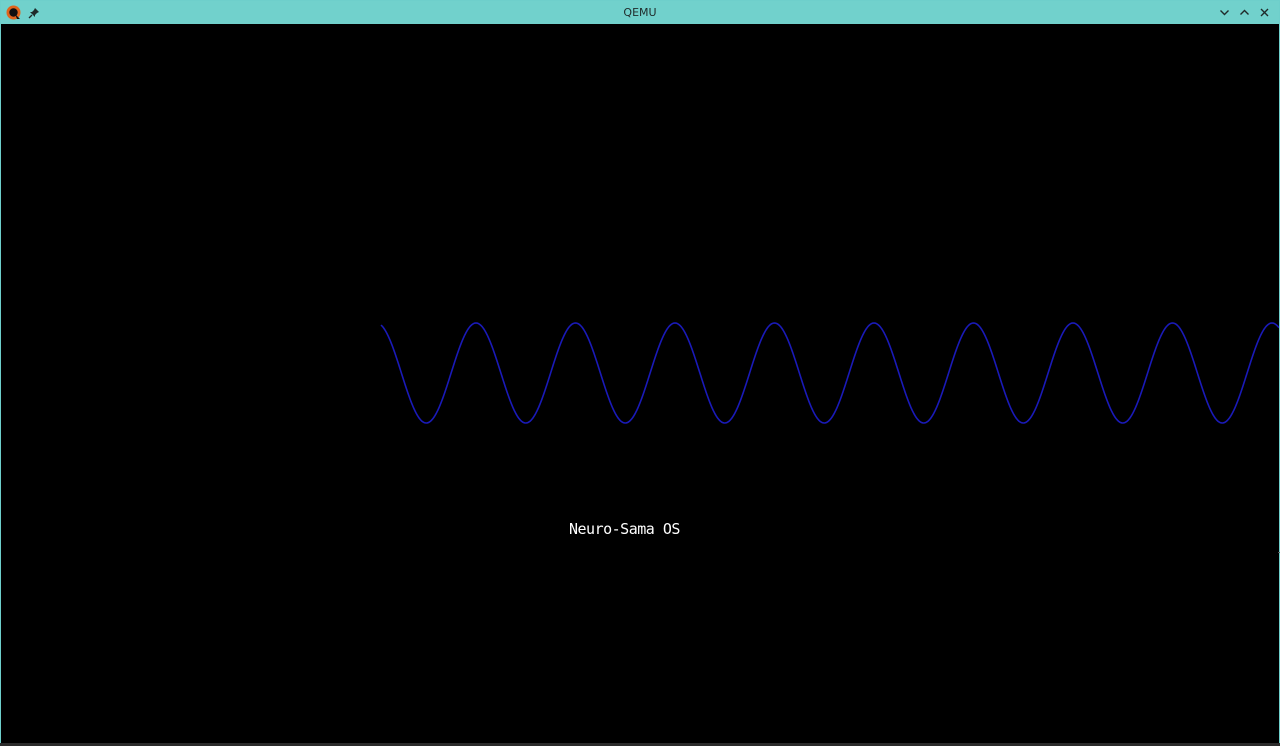 Image resolution: width=1280 pixels, height=746 pixels. I want to click on os-name-label: Neuro-Sama OS, so click(624, 529).